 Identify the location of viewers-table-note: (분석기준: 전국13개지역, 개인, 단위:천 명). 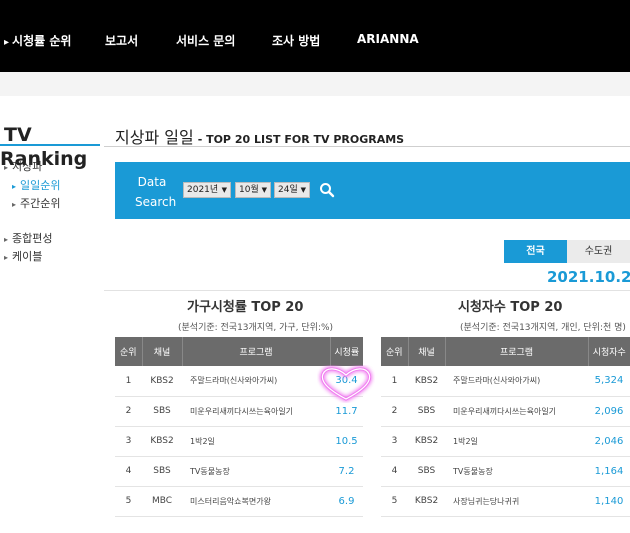
(543, 328).